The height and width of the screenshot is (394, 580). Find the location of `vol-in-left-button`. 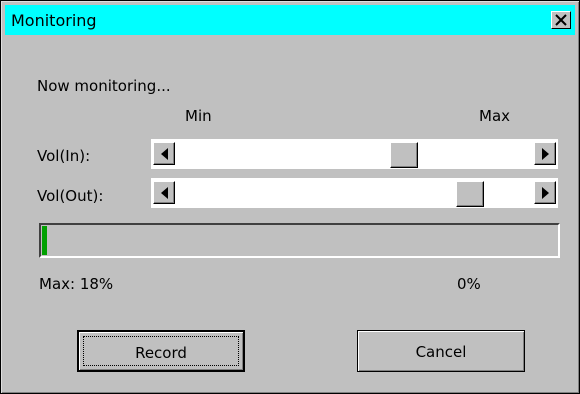

vol-in-left-button is located at coordinates (164, 153).